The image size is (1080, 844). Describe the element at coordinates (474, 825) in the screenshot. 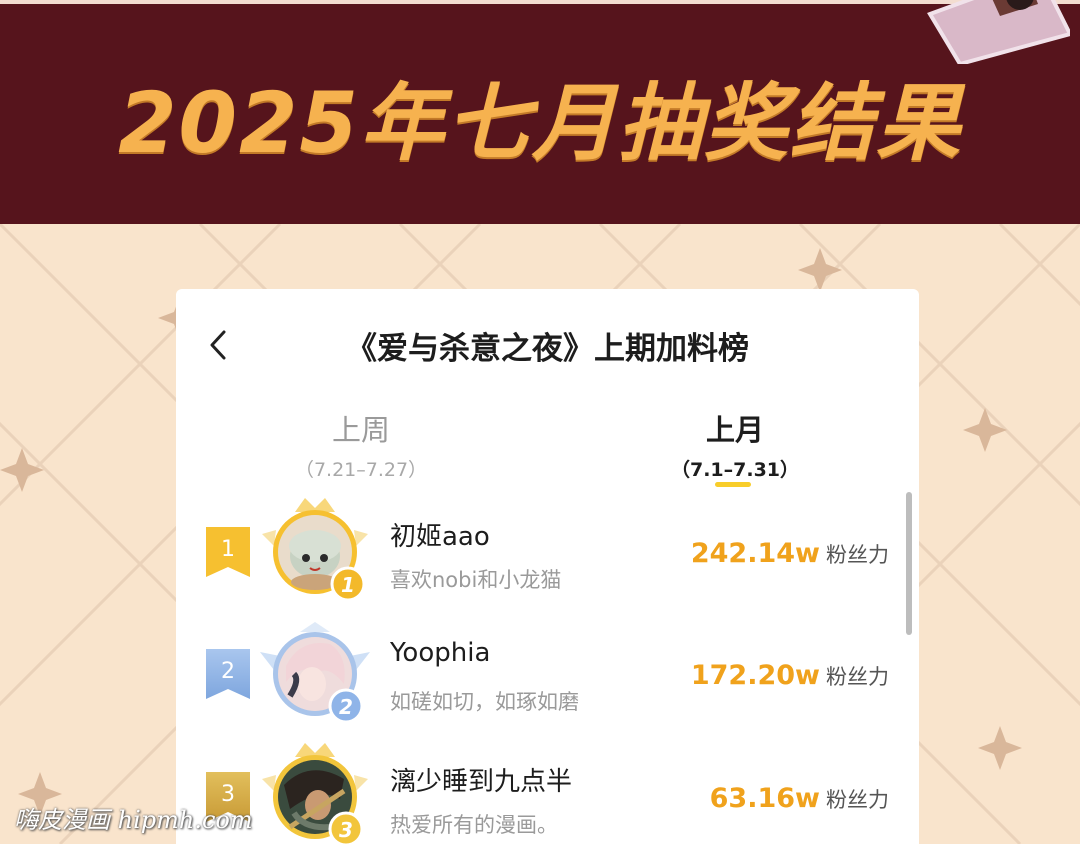

I see `user-bio: 热爱所有的漫画。` at that location.